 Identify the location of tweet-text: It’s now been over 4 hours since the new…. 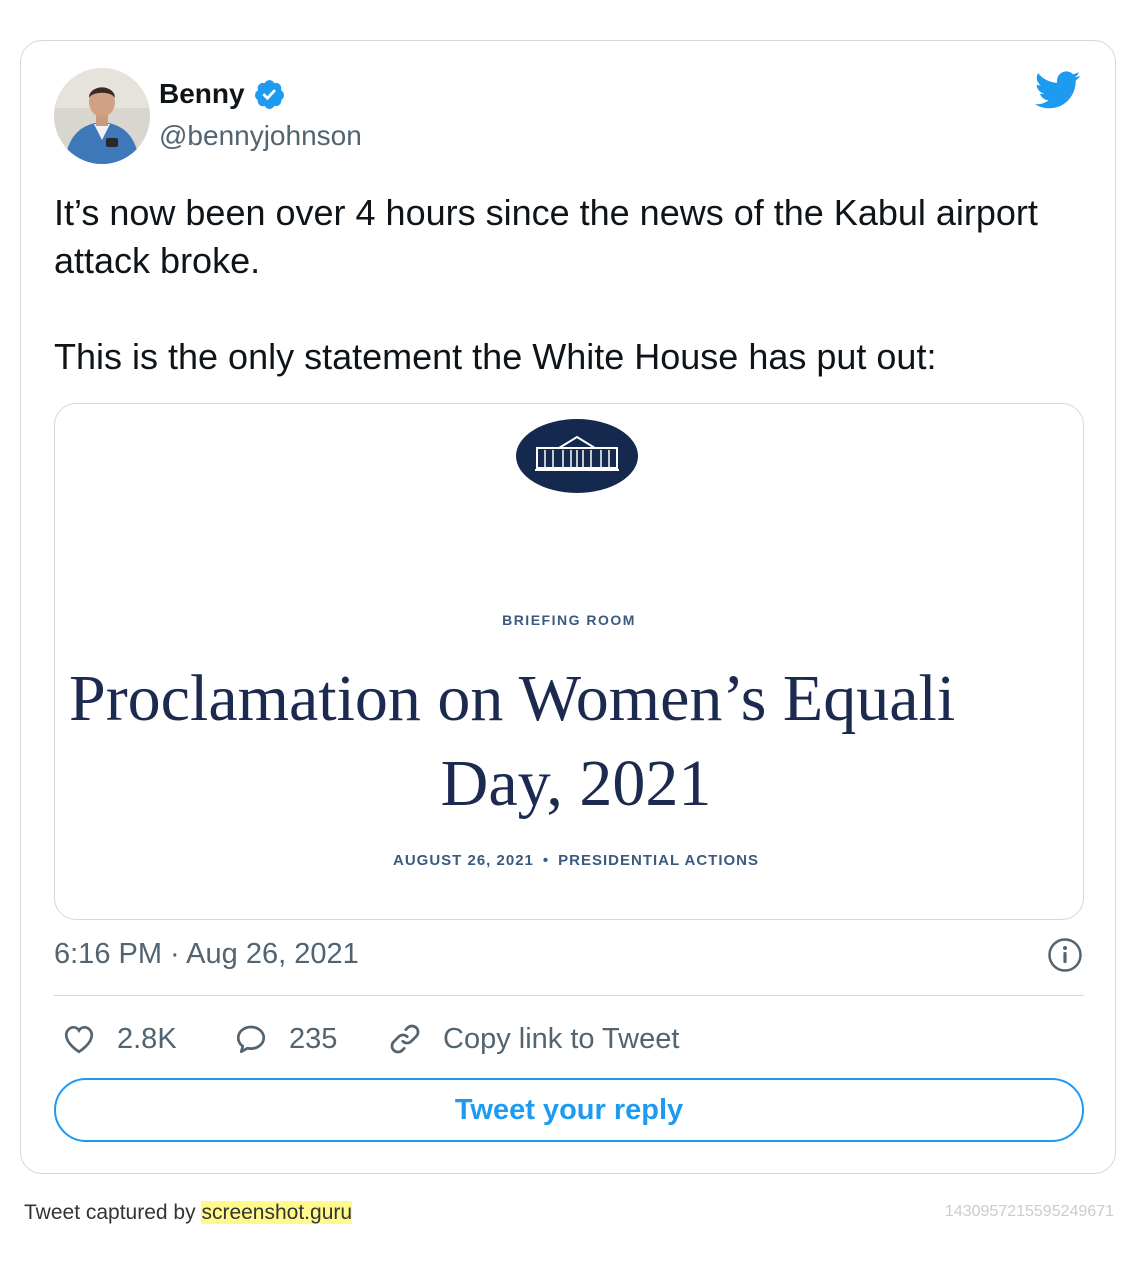
(569, 285).